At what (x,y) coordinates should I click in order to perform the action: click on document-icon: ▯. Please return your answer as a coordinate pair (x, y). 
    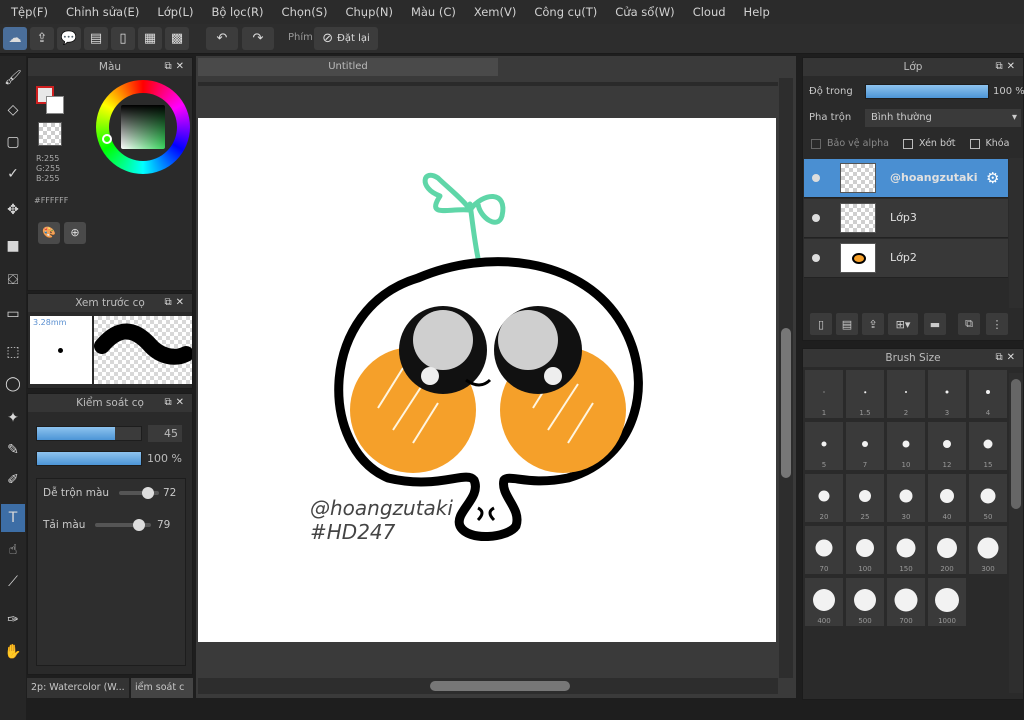
    Looking at the image, I should click on (123, 38).